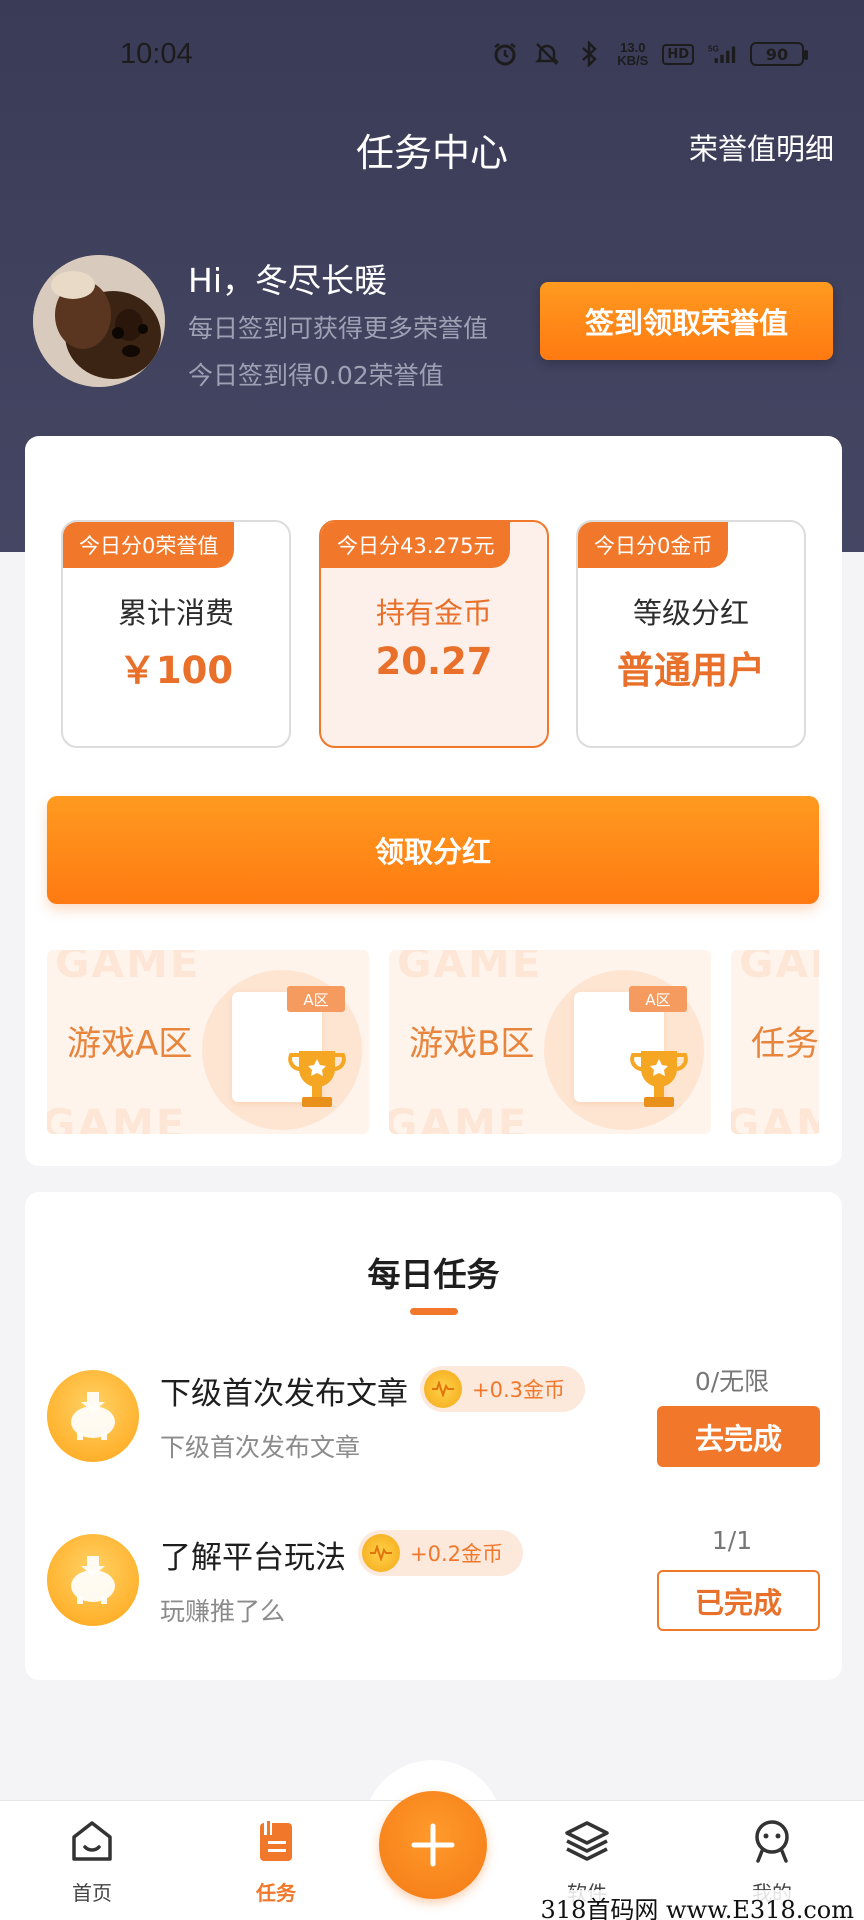  I want to click on task-description: 下级首次发布文章, so click(260, 1447).